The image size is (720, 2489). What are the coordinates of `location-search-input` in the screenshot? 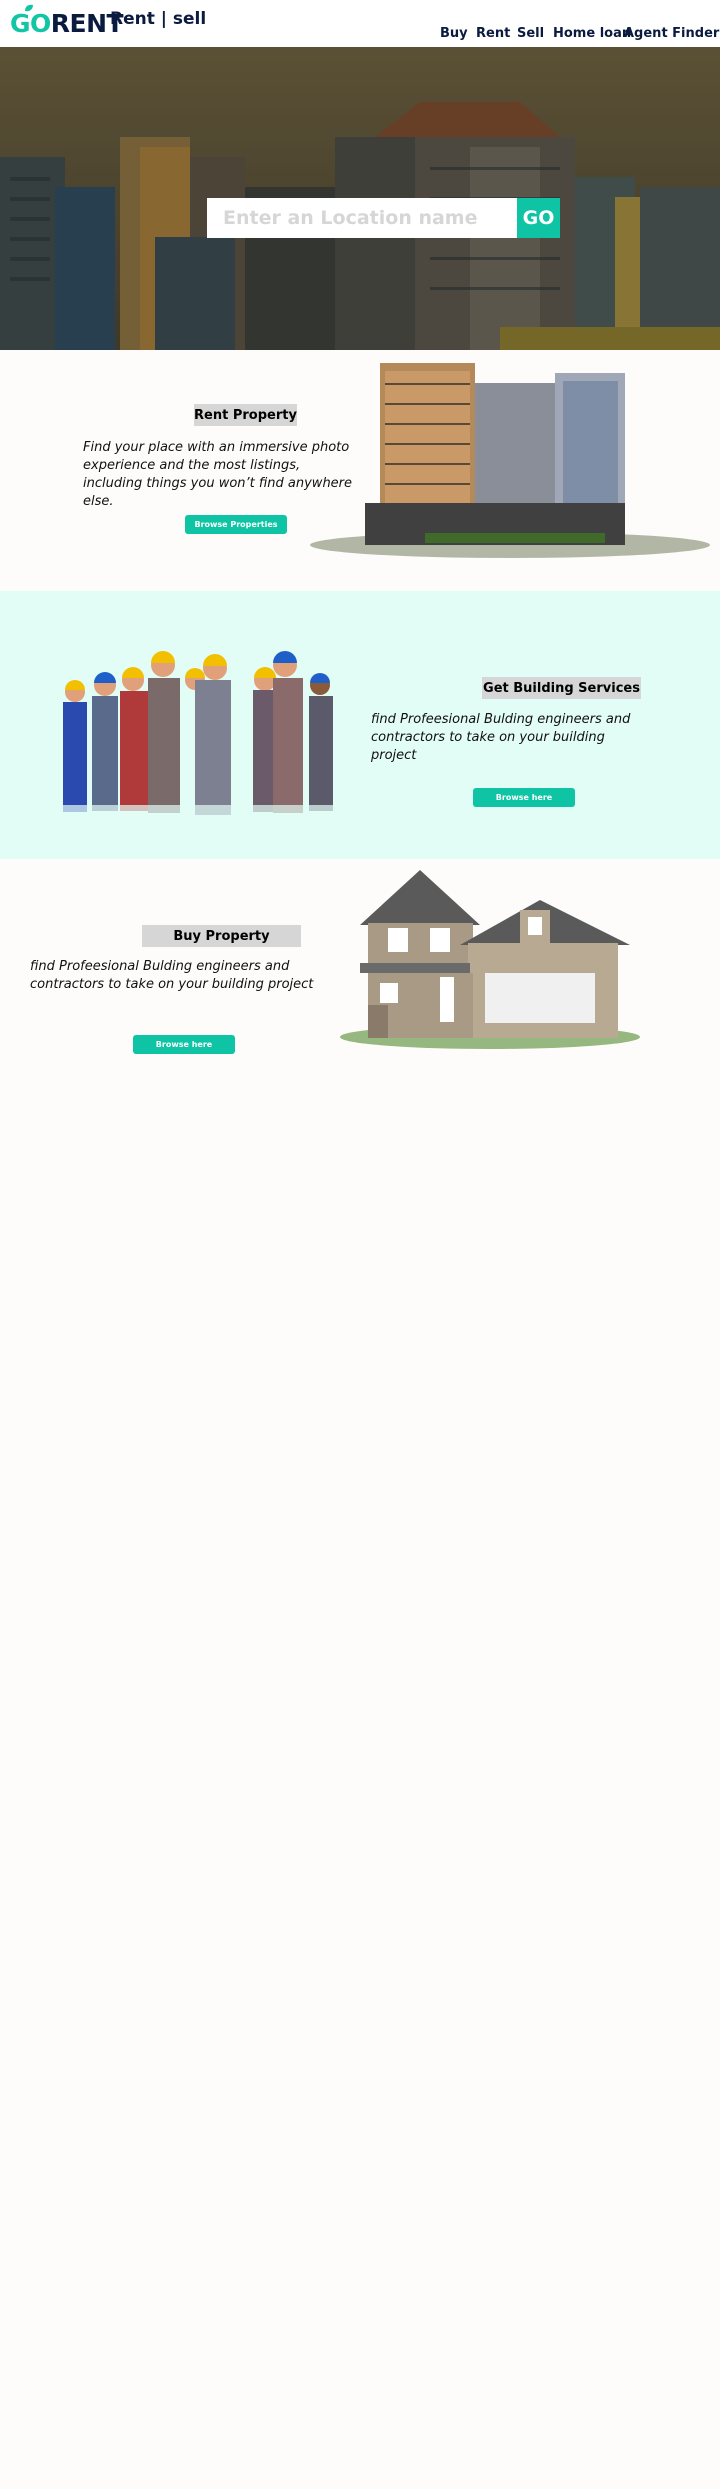 It's located at (362, 218).